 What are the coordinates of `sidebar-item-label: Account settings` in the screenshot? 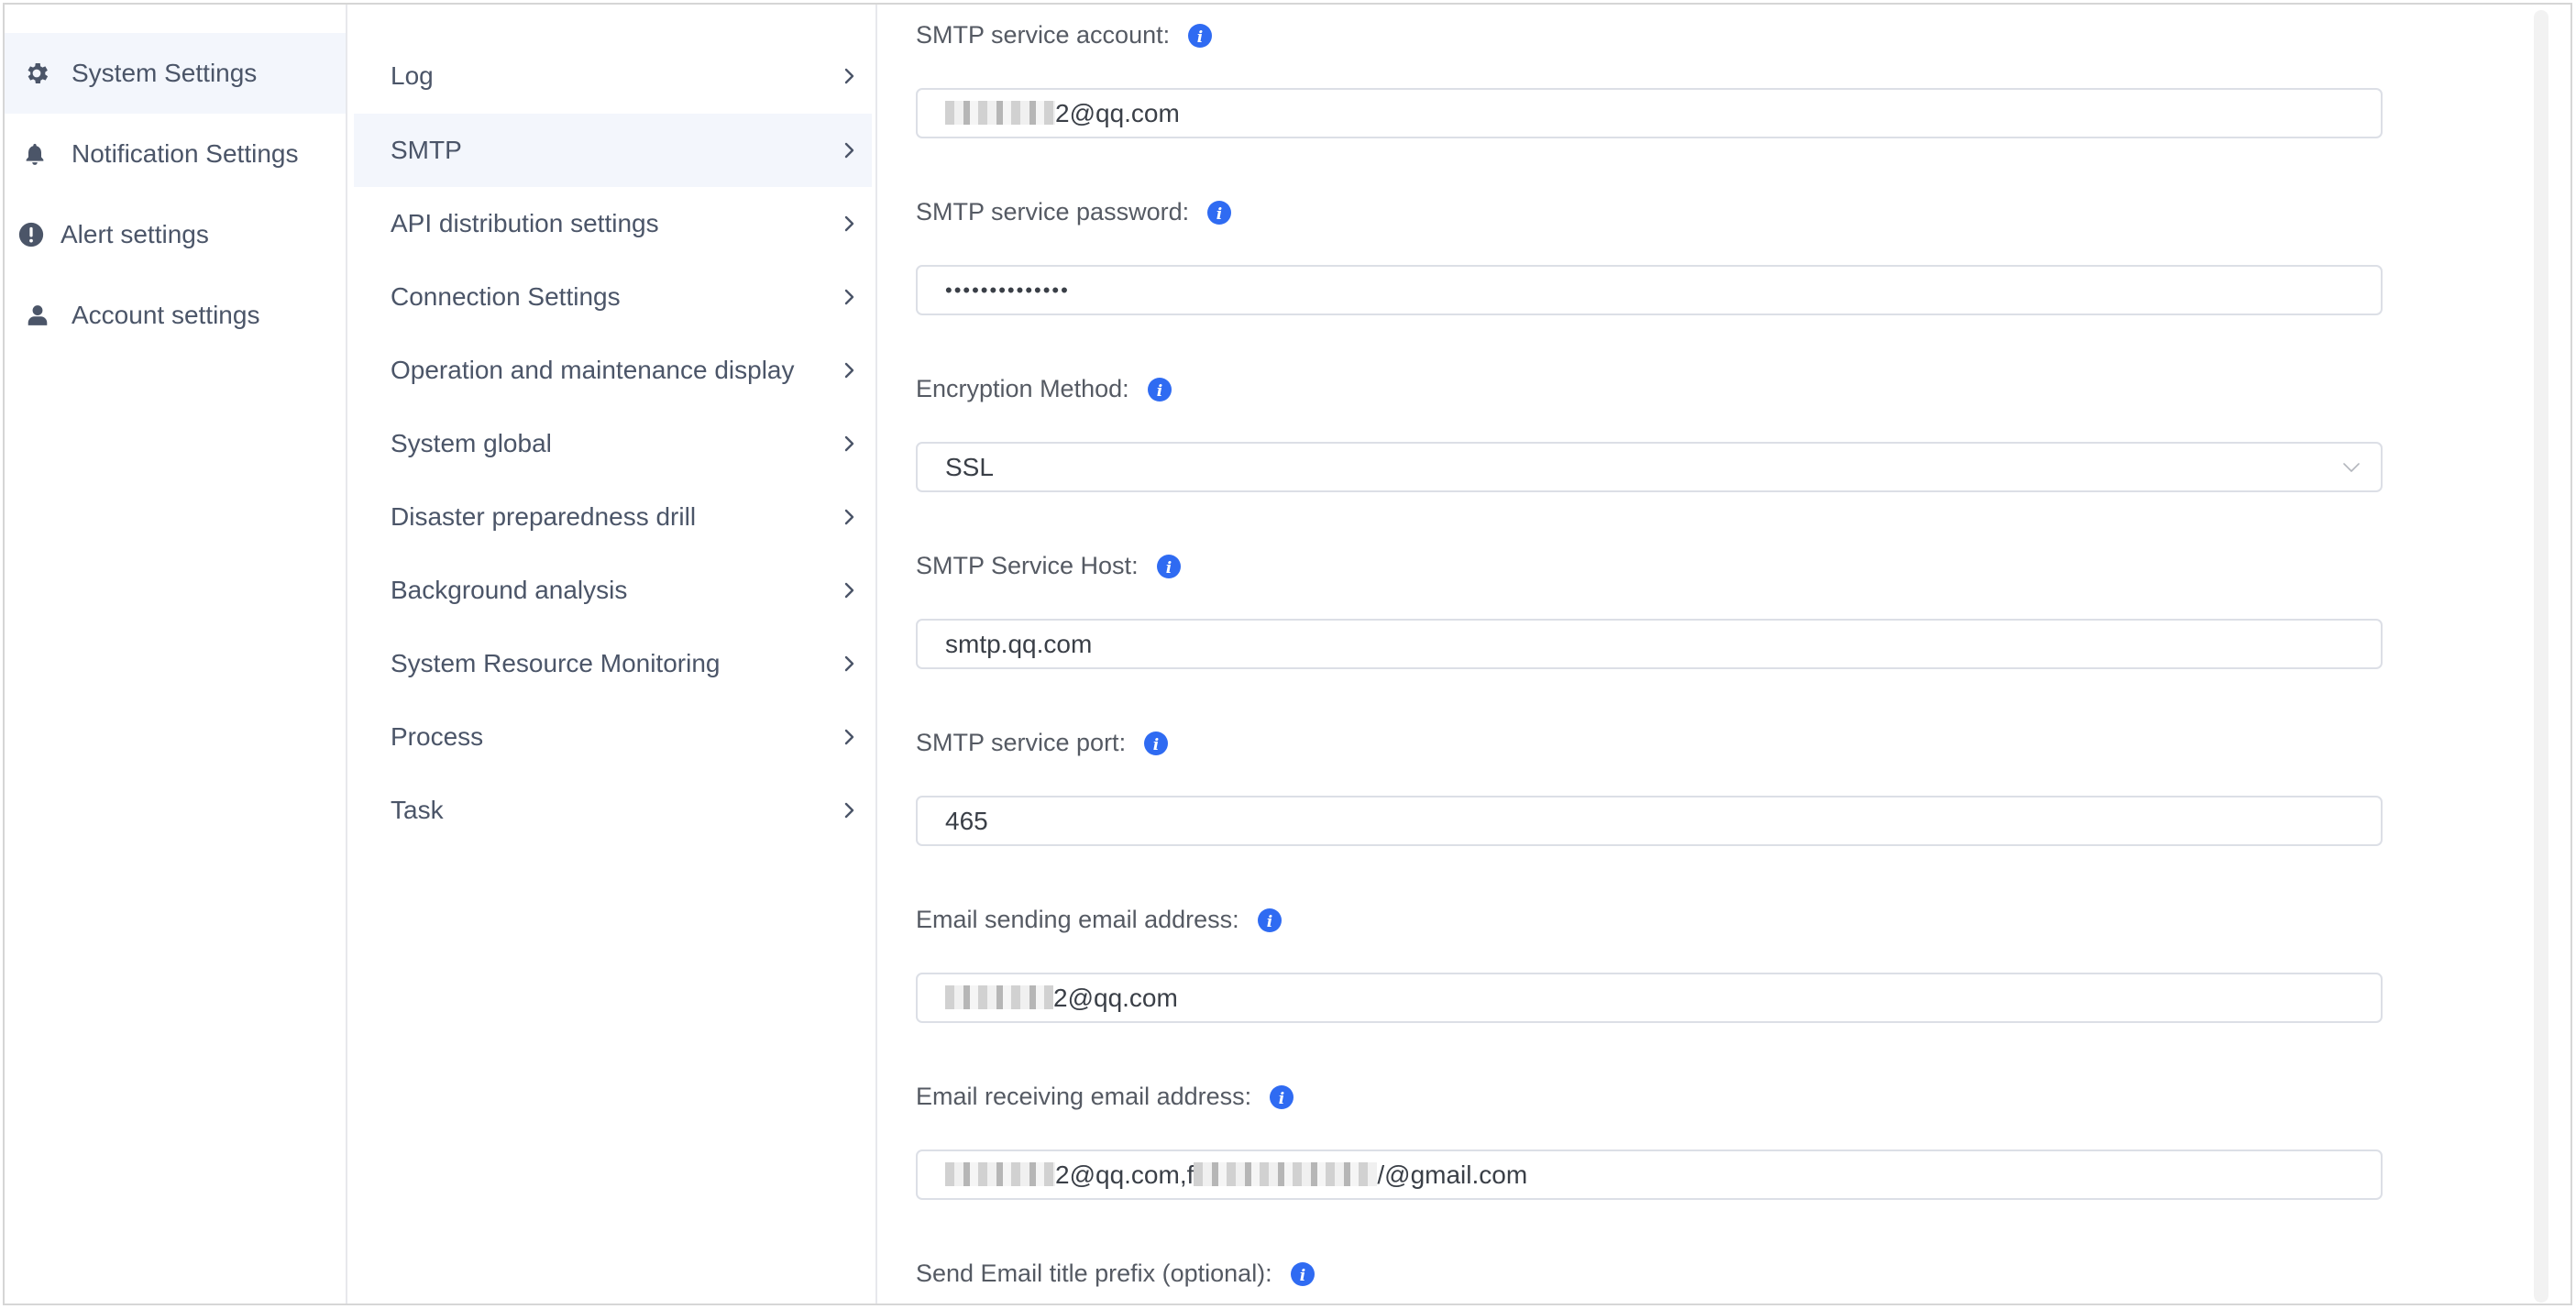 It's located at (166, 315).